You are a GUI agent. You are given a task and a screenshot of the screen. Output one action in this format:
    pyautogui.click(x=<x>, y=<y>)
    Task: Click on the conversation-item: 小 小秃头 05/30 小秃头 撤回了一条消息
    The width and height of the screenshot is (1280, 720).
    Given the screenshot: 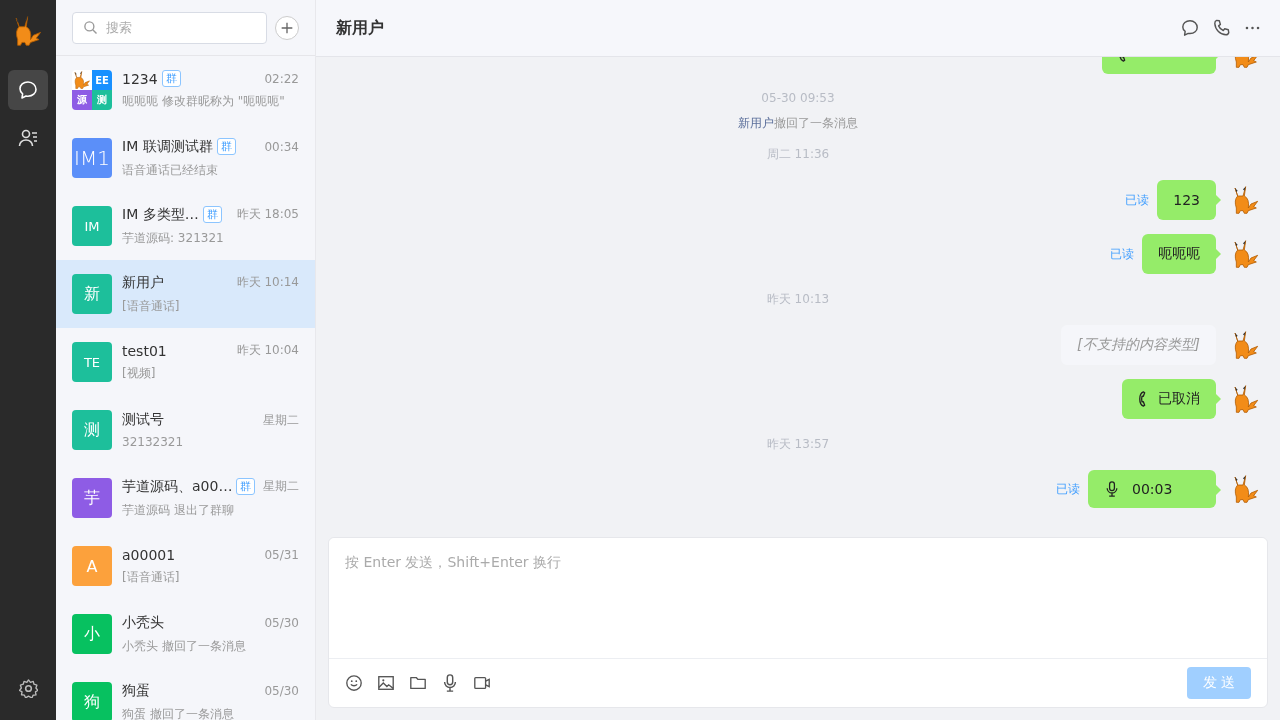 What is the action you would take?
    pyautogui.click(x=185, y=634)
    